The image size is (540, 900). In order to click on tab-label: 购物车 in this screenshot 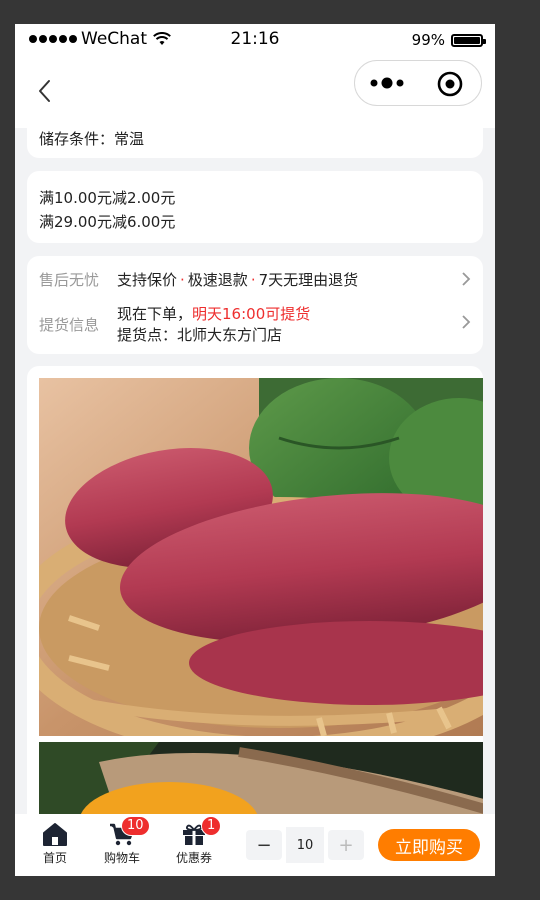, I will do `click(121, 858)`.